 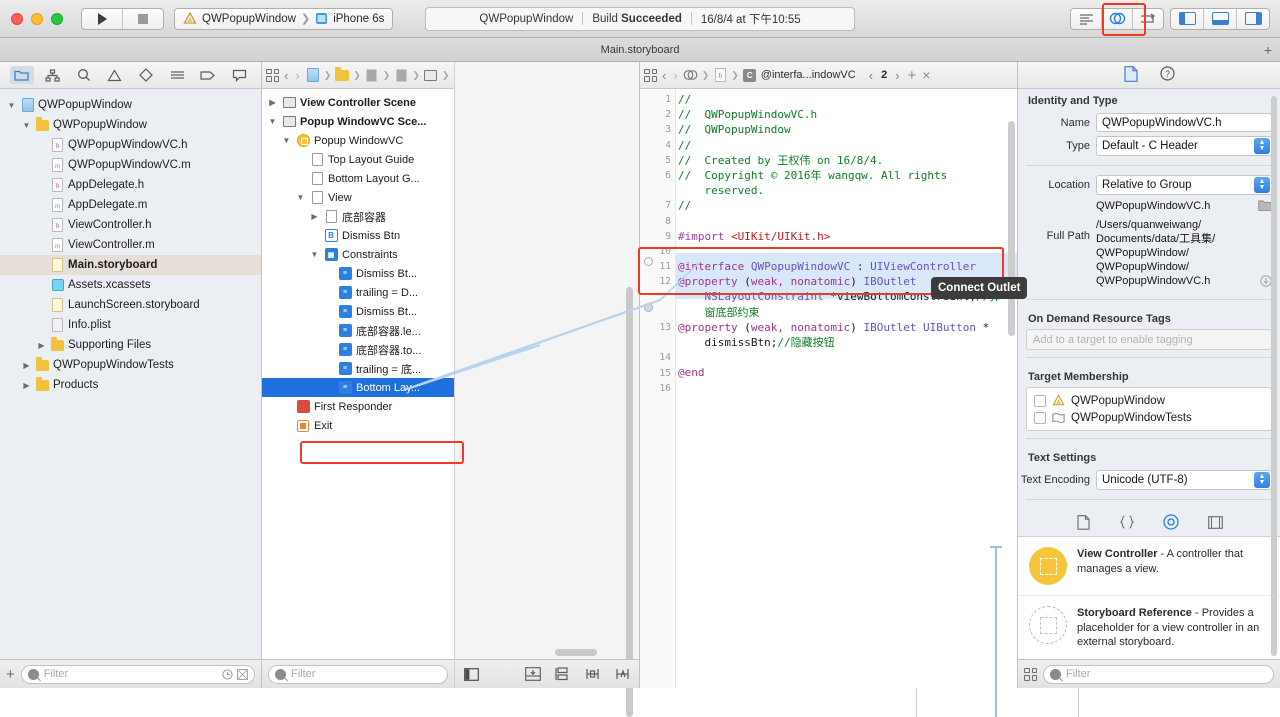 What do you see at coordinates (130, 125) in the screenshot?
I see `navigator-item-1: ▼ QWPopupWindow` at bounding box center [130, 125].